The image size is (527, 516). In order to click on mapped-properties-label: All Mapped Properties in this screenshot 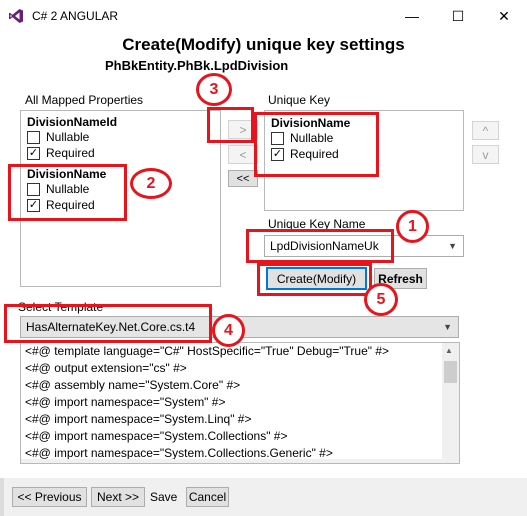, I will do `click(84, 100)`.